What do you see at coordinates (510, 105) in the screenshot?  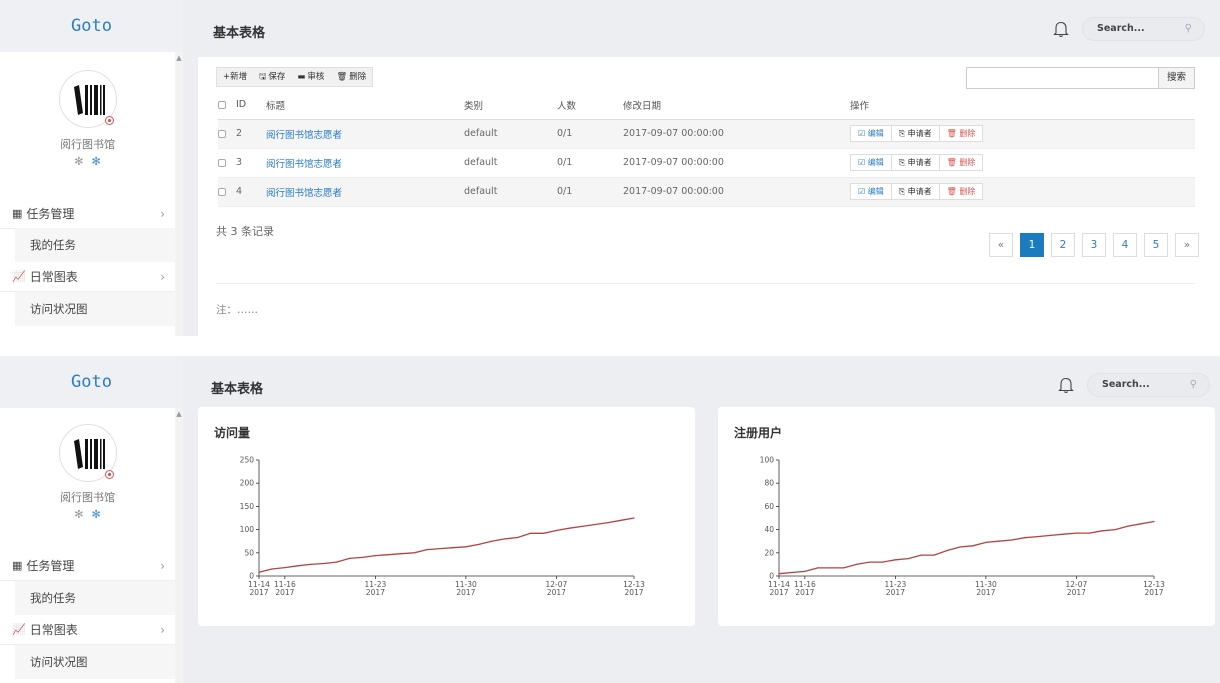 I see `column-header-category: 类别` at bounding box center [510, 105].